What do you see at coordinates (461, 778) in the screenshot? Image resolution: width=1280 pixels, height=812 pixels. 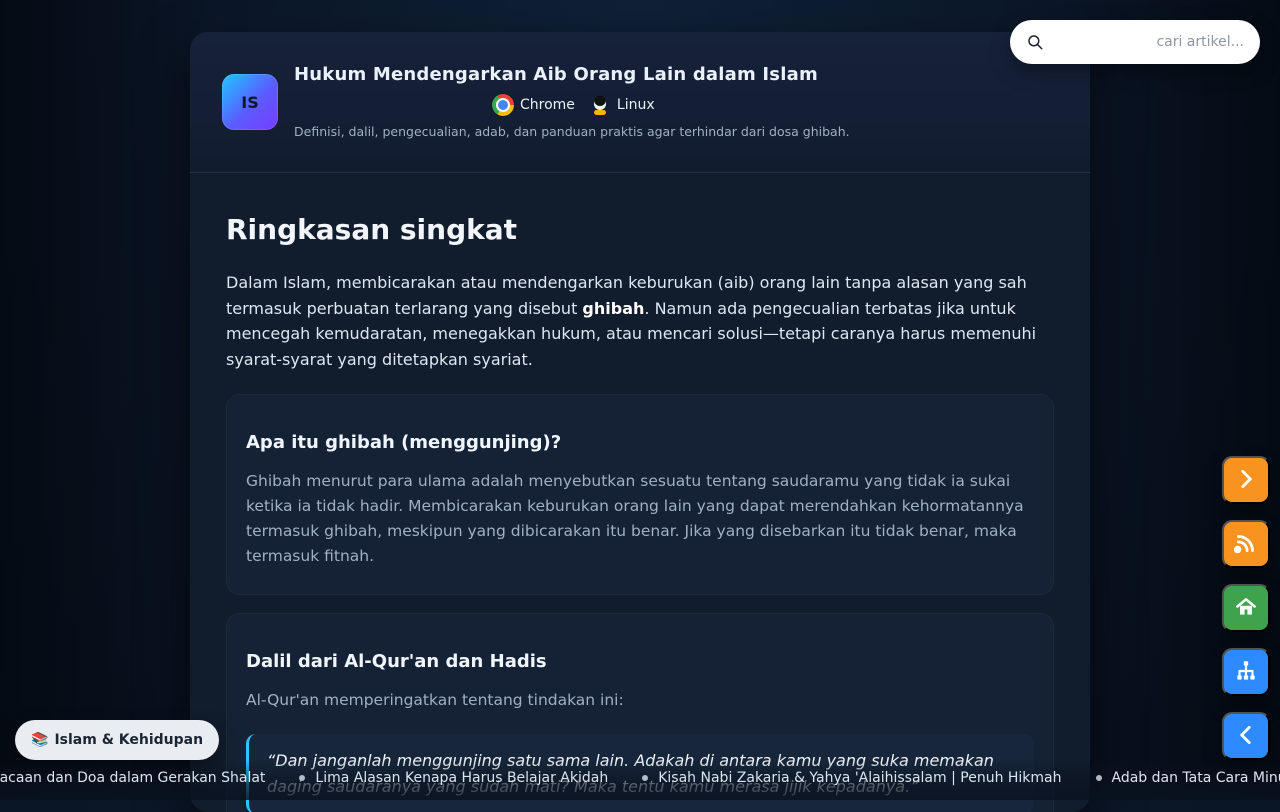 I see `ticker-text: Lima Alasan Kenapa Harus Belajar Akidah` at bounding box center [461, 778].